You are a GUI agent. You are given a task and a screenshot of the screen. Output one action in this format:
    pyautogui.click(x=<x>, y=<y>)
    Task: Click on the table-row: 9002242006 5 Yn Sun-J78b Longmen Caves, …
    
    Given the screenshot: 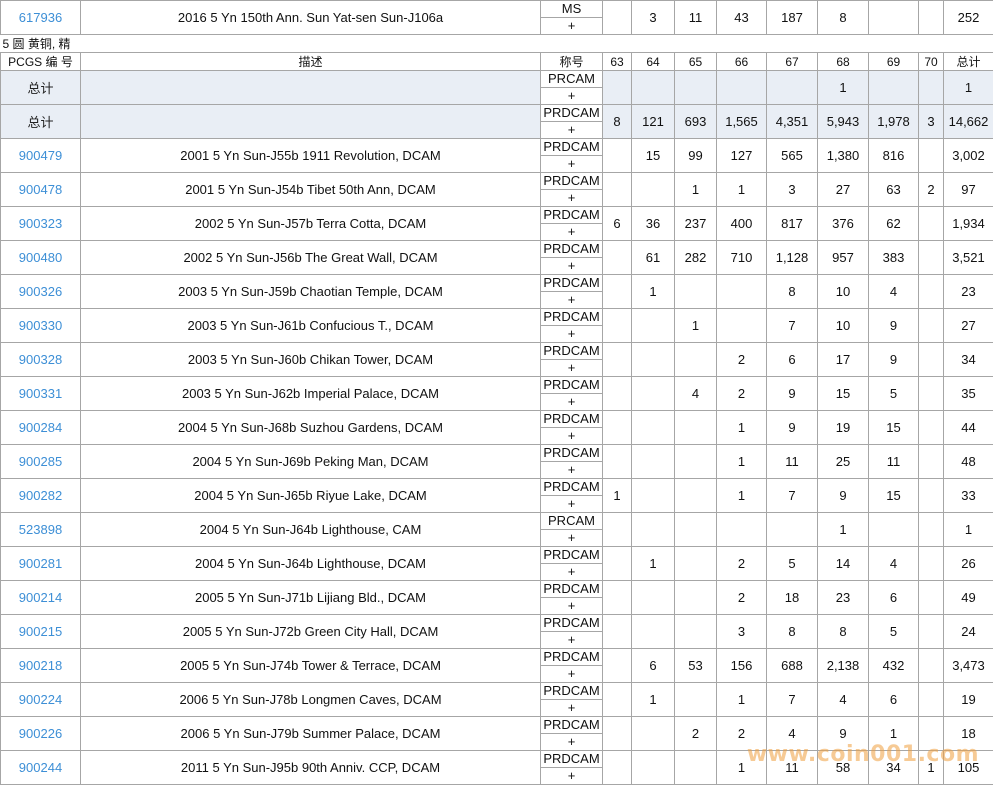 What is the action you would take?
    pyautogui.click(x=497, y=700)
    